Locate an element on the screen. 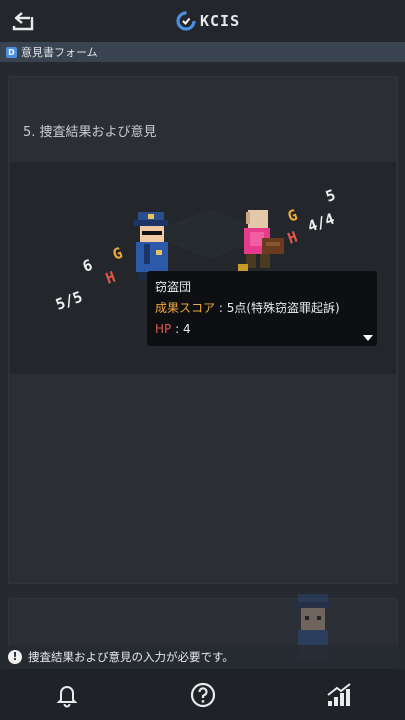  help-icon is located at coordinates (203, 695).